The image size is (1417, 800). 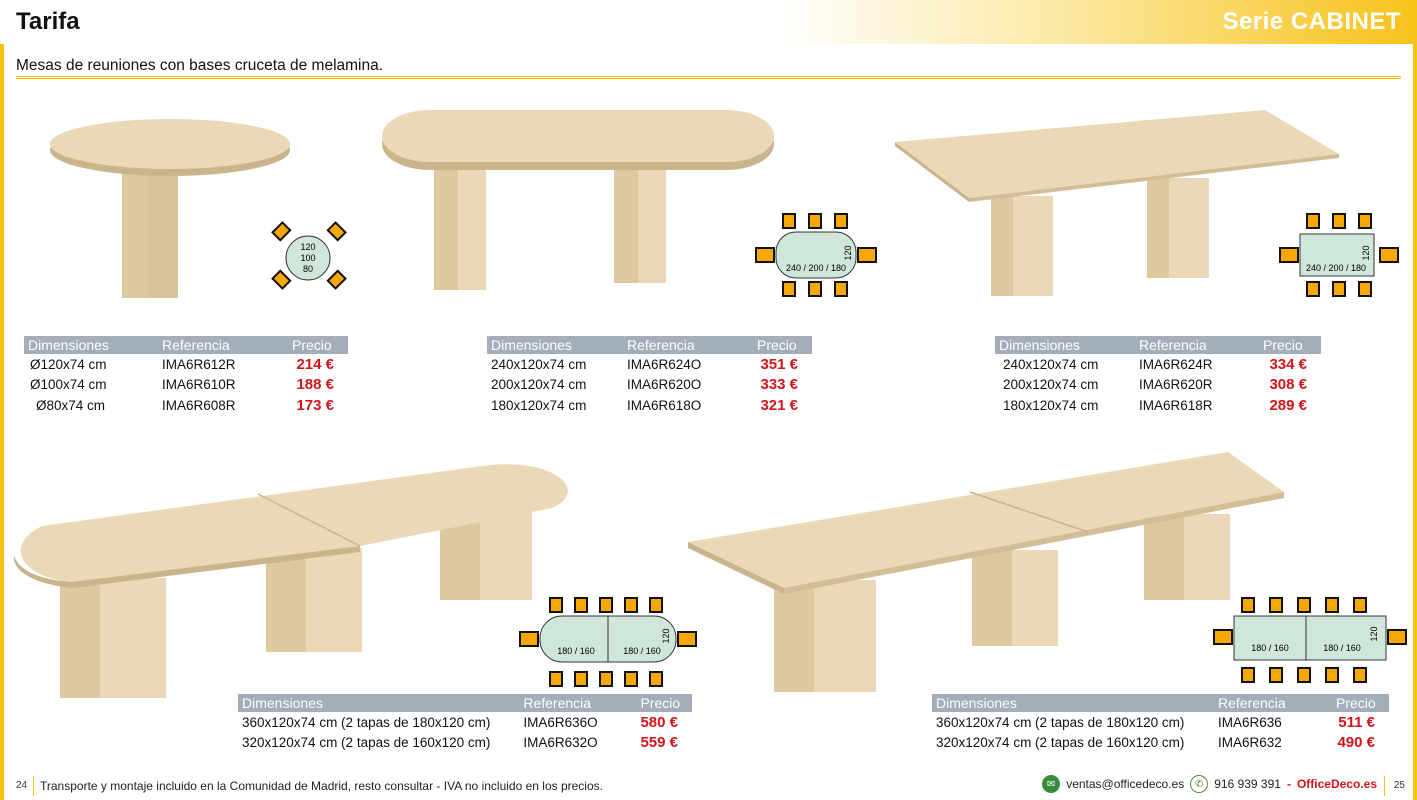 What do you see at coordinates (579, 203) in the screenshot?
I see `oval-table-image` at bounding box center [579, 203].